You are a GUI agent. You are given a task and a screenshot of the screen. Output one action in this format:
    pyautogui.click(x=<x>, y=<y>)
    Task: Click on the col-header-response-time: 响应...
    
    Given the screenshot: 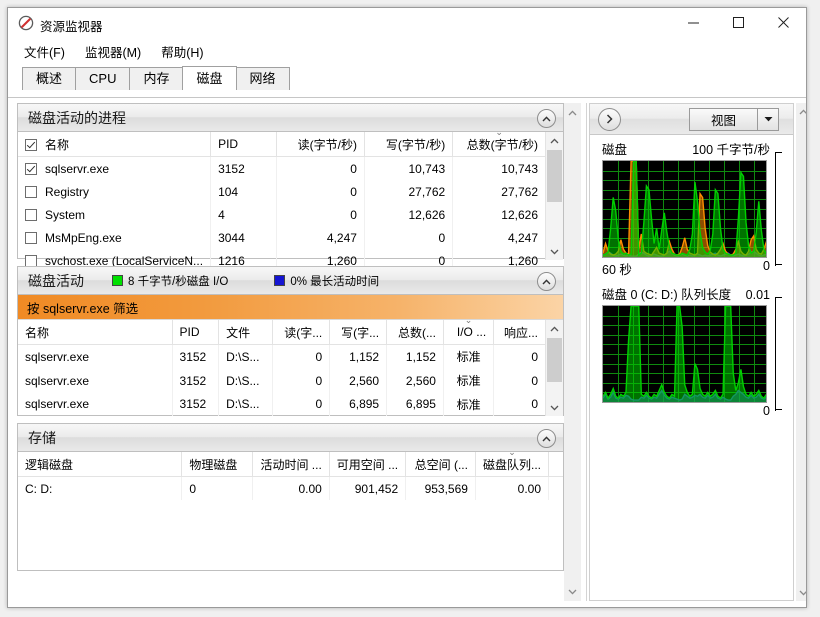 What is the action you would take?
    pyautogui.click(x=519, y=332)
    